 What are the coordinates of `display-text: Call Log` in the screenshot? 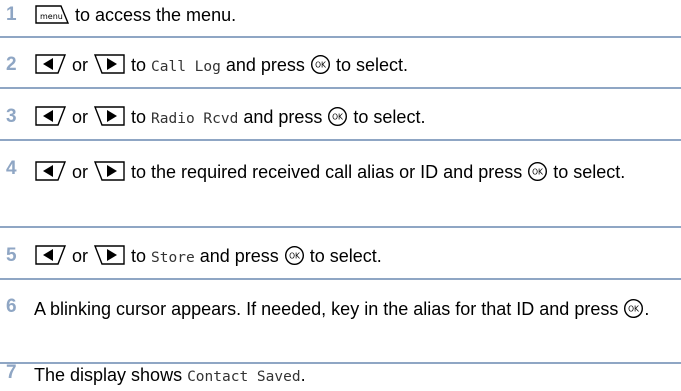 It's located at (186, 67).